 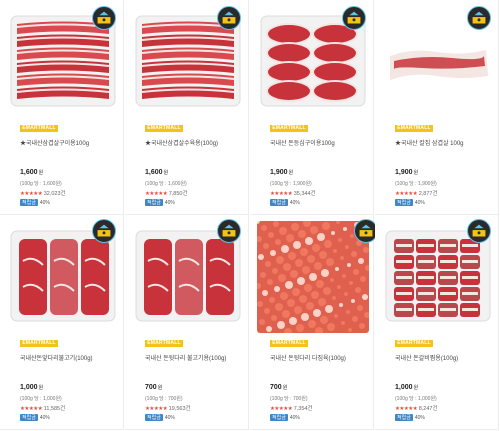 I want to click on product-name: ★국내산삼겹살수육용(100g), so click(x=195, y=142).